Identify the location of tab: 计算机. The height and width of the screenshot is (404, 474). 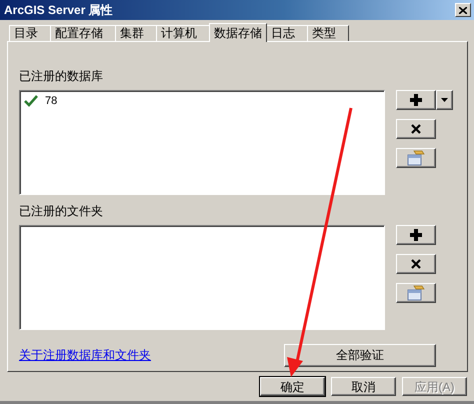
(183, 33).